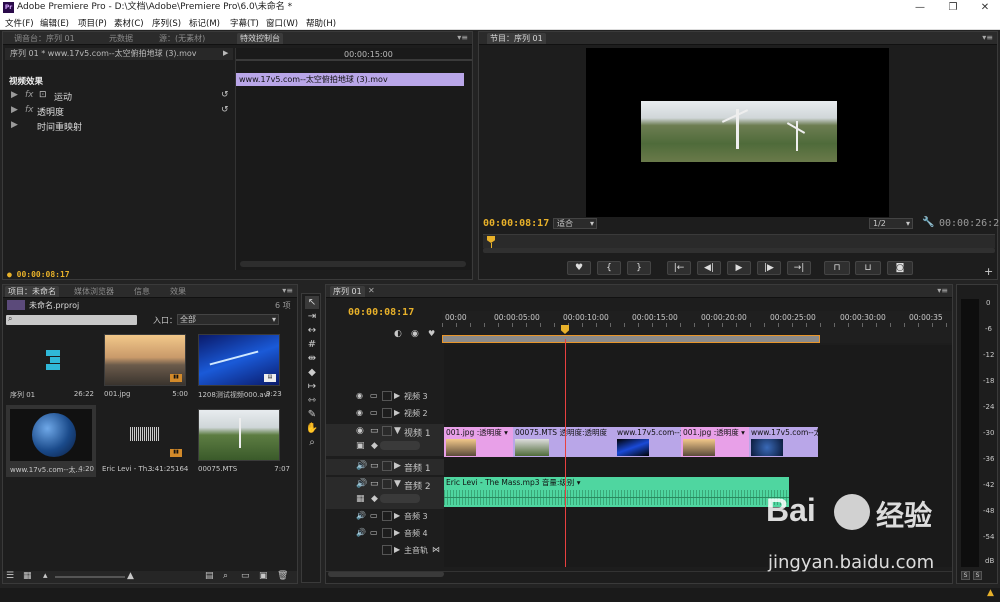 This screenshot has height=602, width=1000. I want to click on menu-window: 窗口(W), so click(282, 23).